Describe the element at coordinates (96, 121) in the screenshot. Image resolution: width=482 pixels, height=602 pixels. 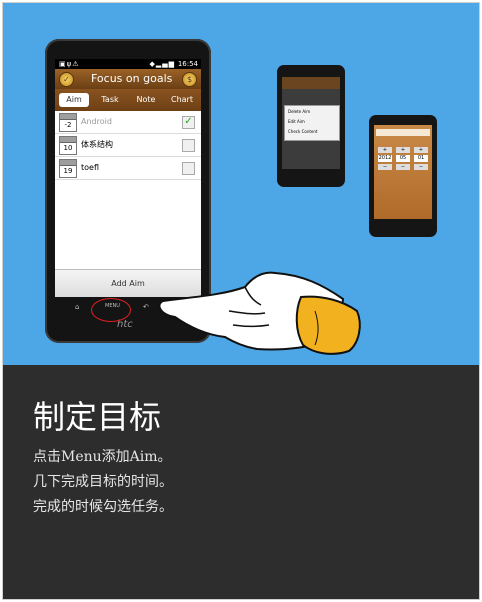
I see `aim-label: Android` at that location.